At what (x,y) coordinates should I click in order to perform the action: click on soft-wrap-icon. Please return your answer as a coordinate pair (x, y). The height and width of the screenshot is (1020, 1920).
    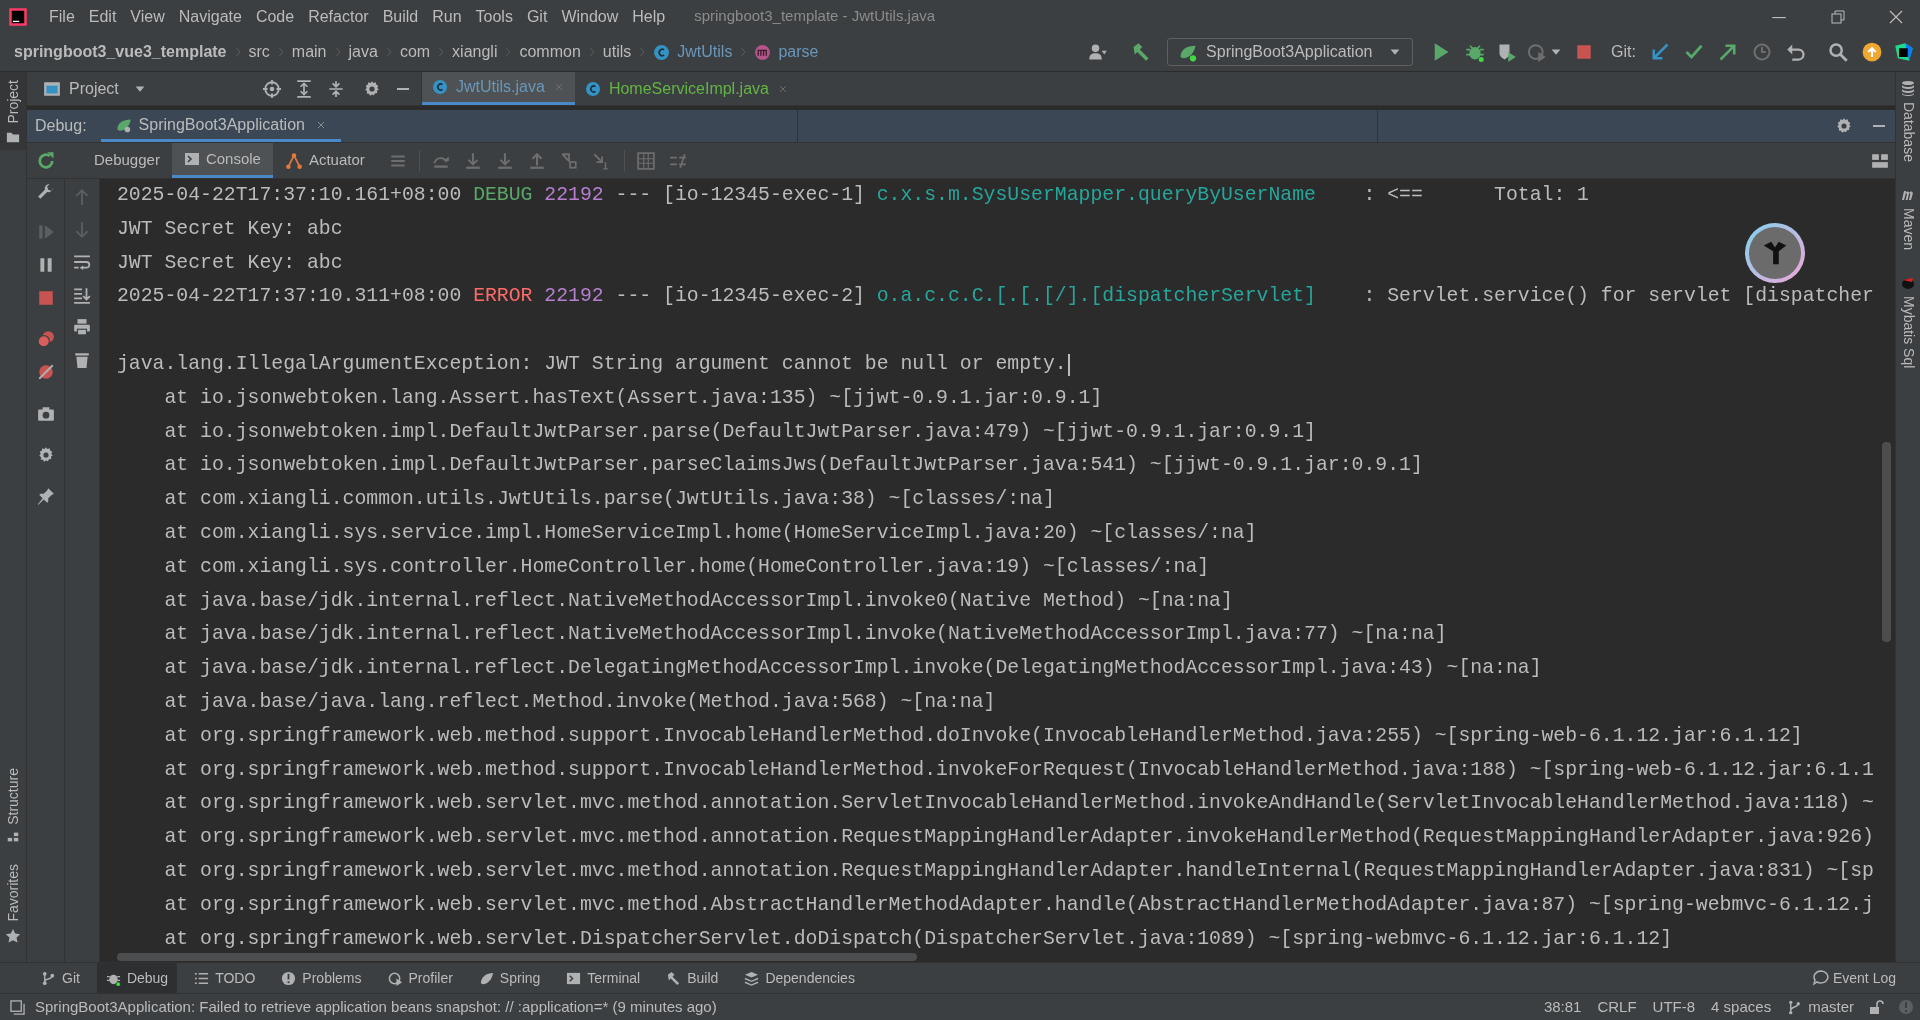
    Looking at the image, I should click on (82, 262).